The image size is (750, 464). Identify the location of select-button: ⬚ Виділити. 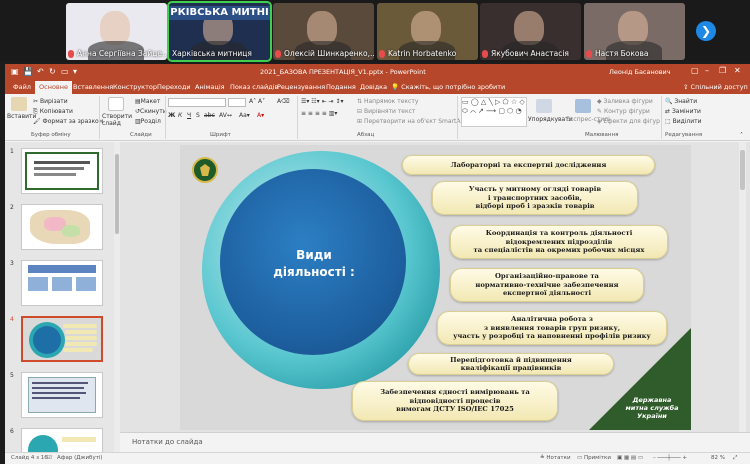
(683, 121).